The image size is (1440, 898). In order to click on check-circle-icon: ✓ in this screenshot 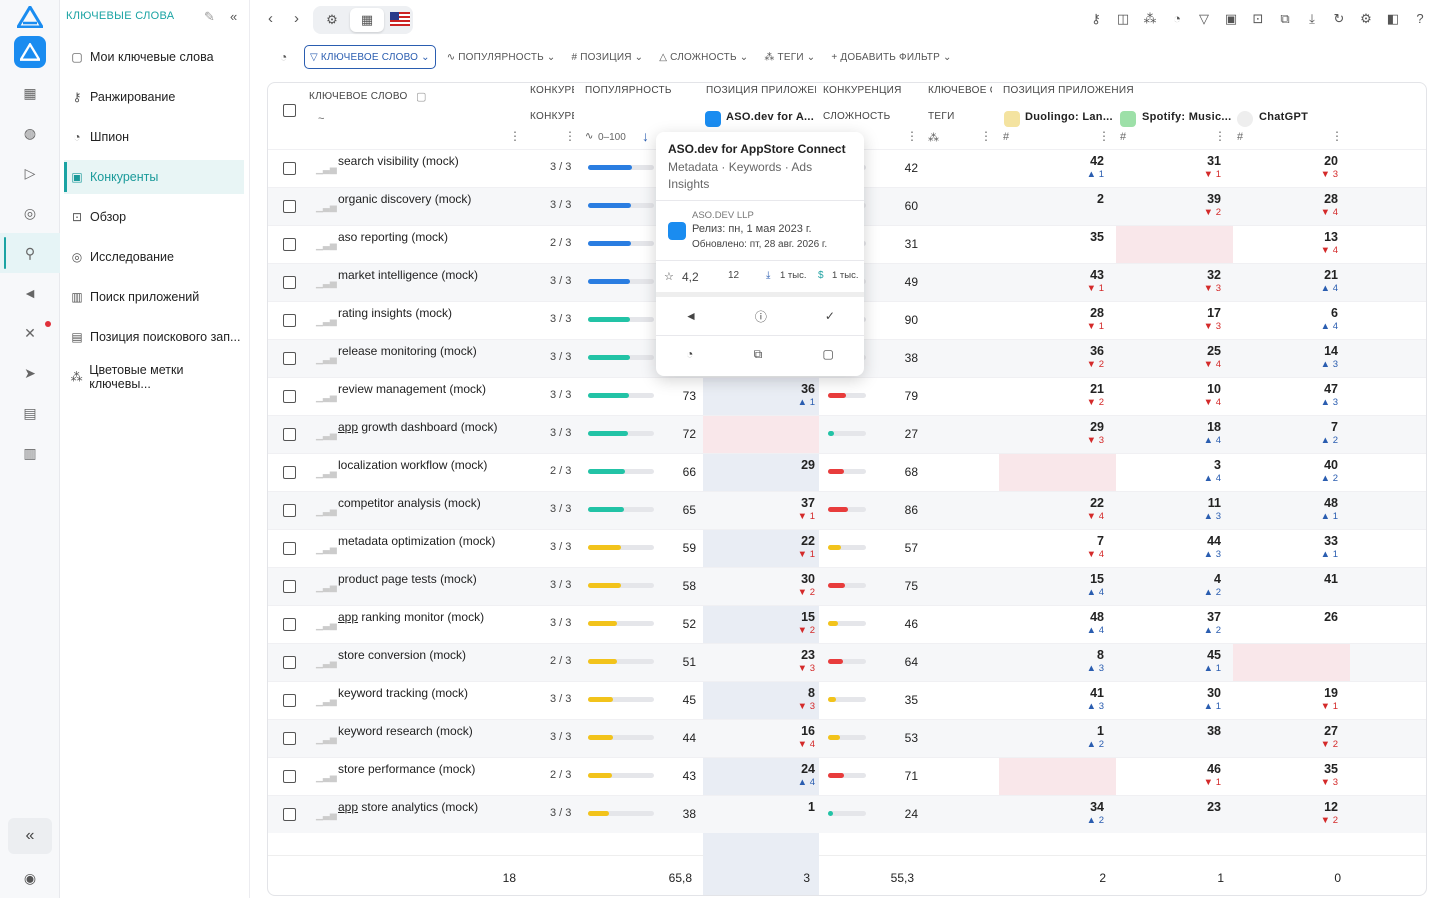, I will do `click(830, 316)`.